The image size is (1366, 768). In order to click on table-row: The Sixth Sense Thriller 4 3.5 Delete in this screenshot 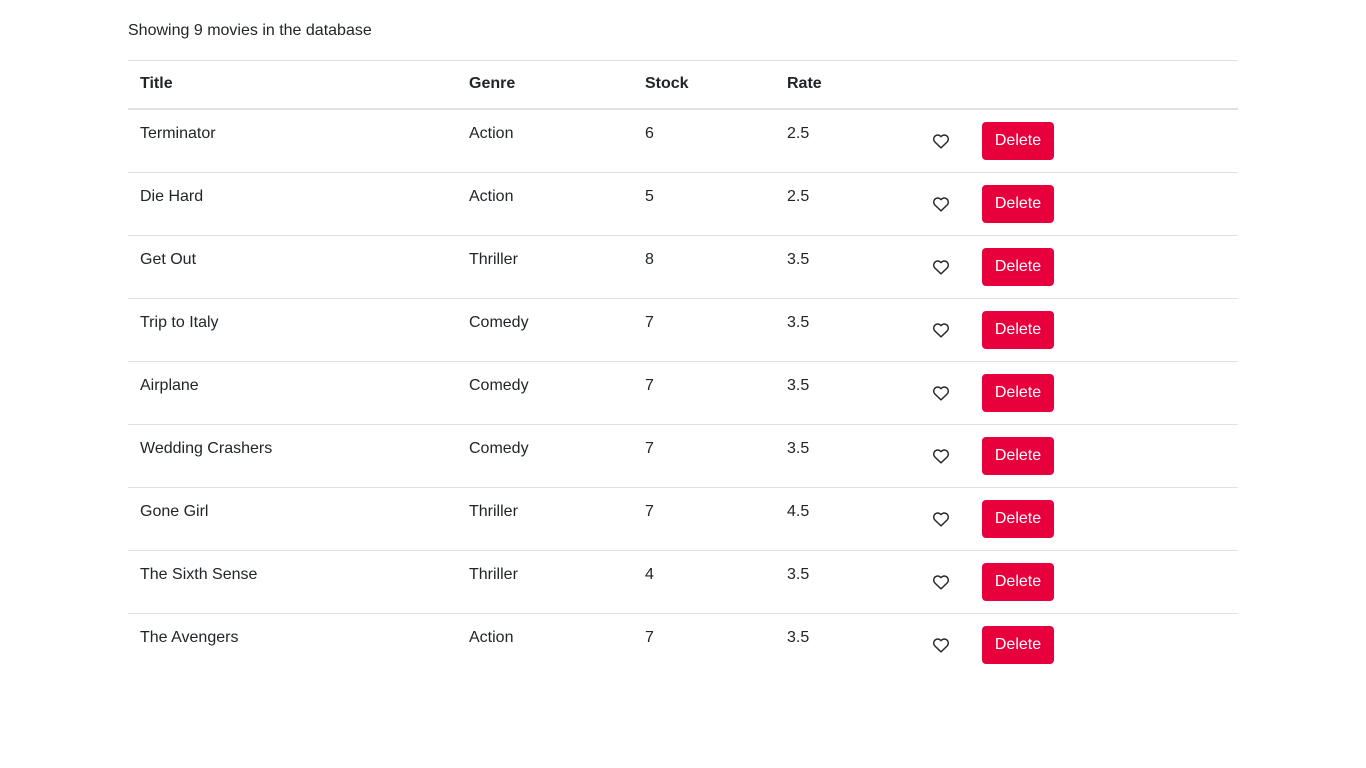, I will do `click(683, 581)`.